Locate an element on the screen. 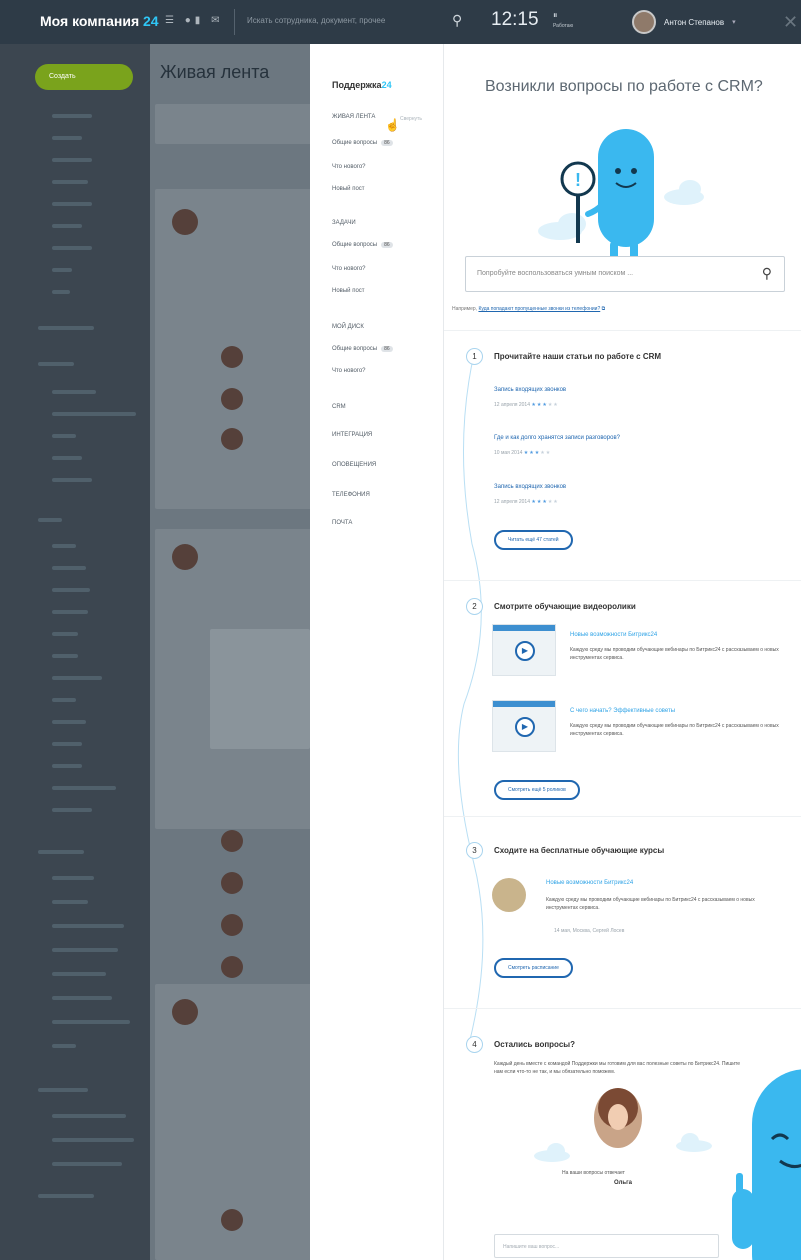  menu-item: Живая лента is located at coordinates (353, 117).